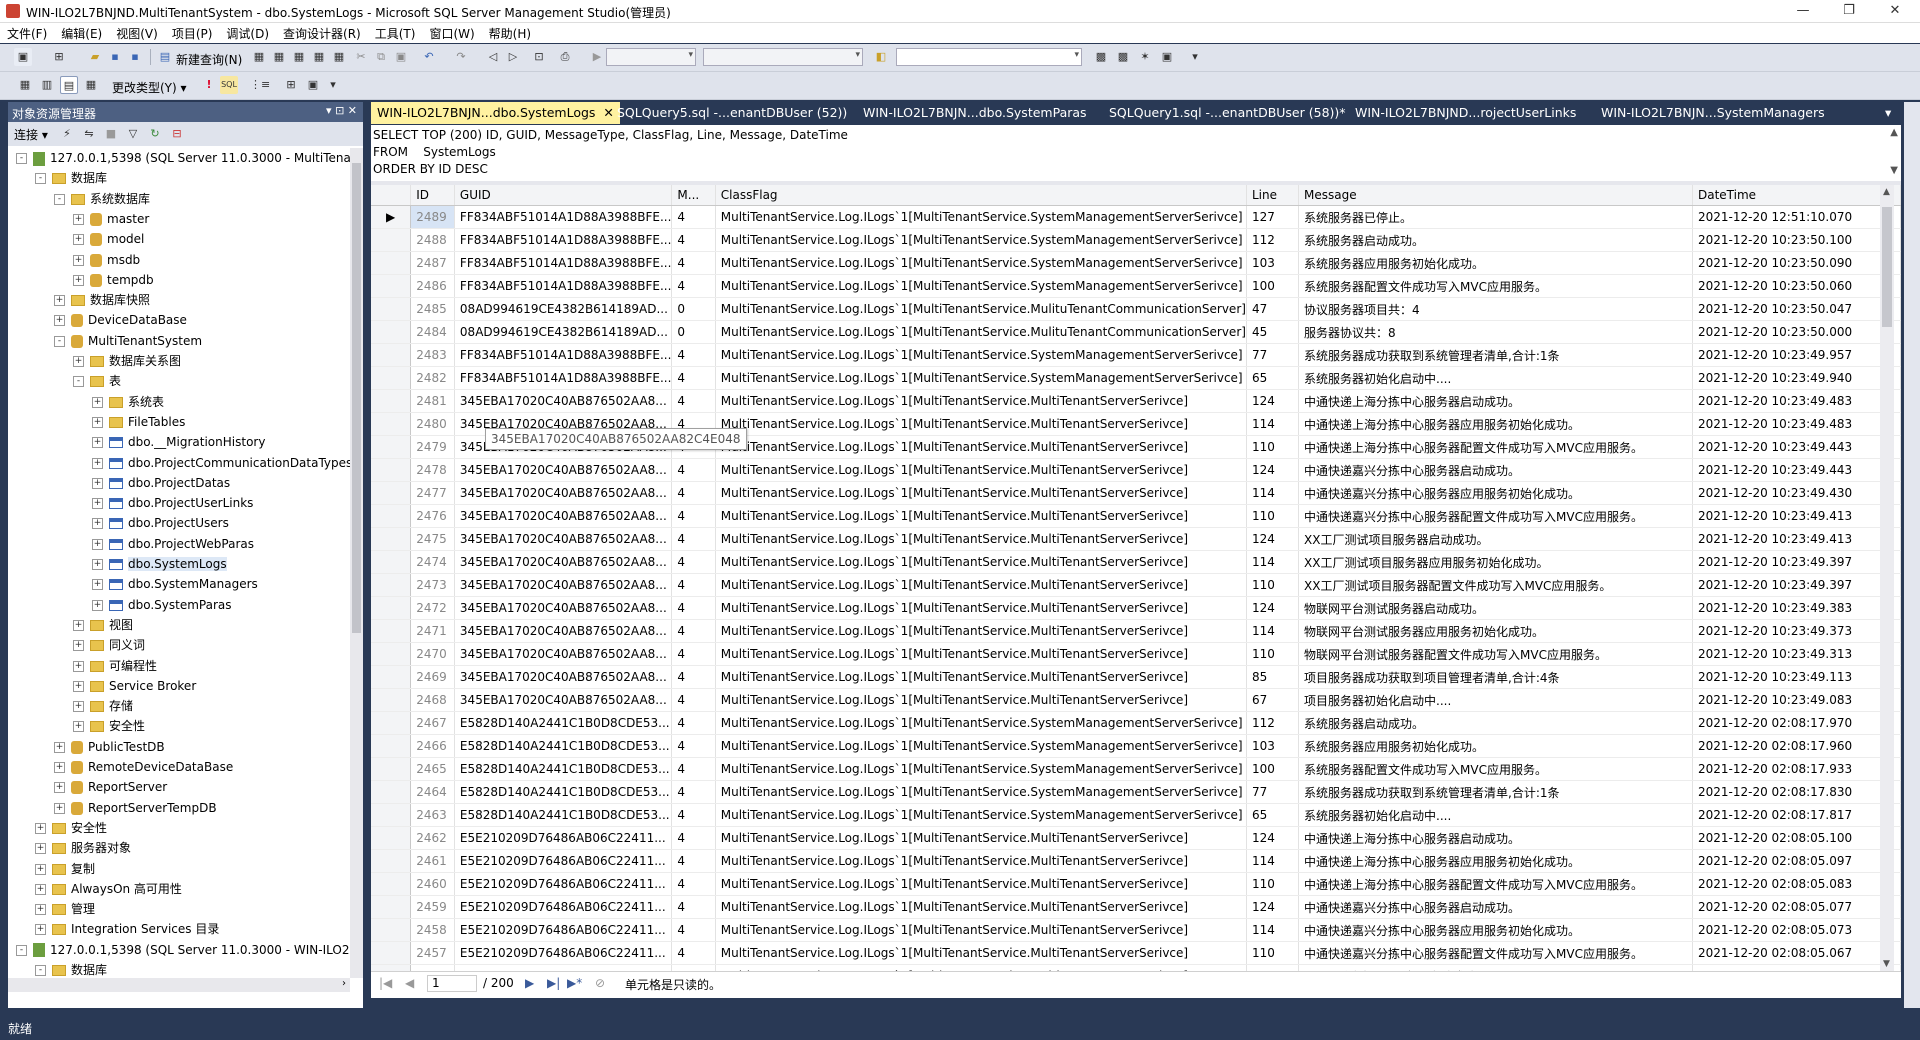 Image resolution: width=1920 pixels, height=1040 pixels. Describe the element at coordinates (1495, 217) in the screenshot. I see `cell-message: 系统服务器已停止。` at that location.